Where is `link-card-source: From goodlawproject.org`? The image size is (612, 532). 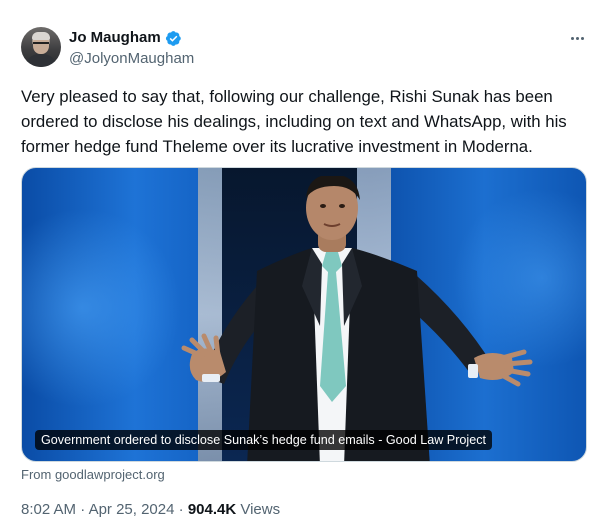 link-card-source: From goodlawproject.org is located at coordinates (93, 475).